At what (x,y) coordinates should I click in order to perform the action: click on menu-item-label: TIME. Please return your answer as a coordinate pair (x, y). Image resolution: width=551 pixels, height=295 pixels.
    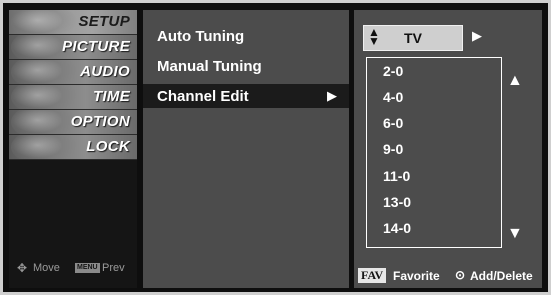
    Looking at the image, I should click on (111, 96).